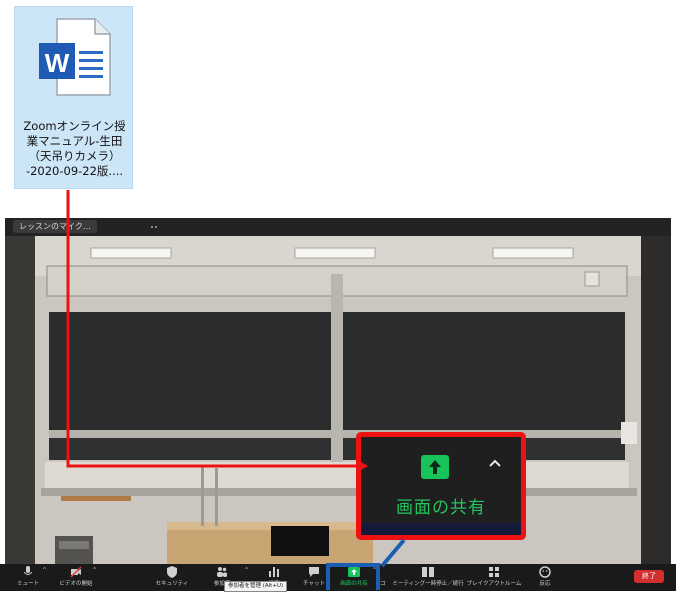  What do you see at coordinates (441, 486) in the screenshot?
I see `share-screen-callout: 画面の共有` at bounding box center [441, 486].